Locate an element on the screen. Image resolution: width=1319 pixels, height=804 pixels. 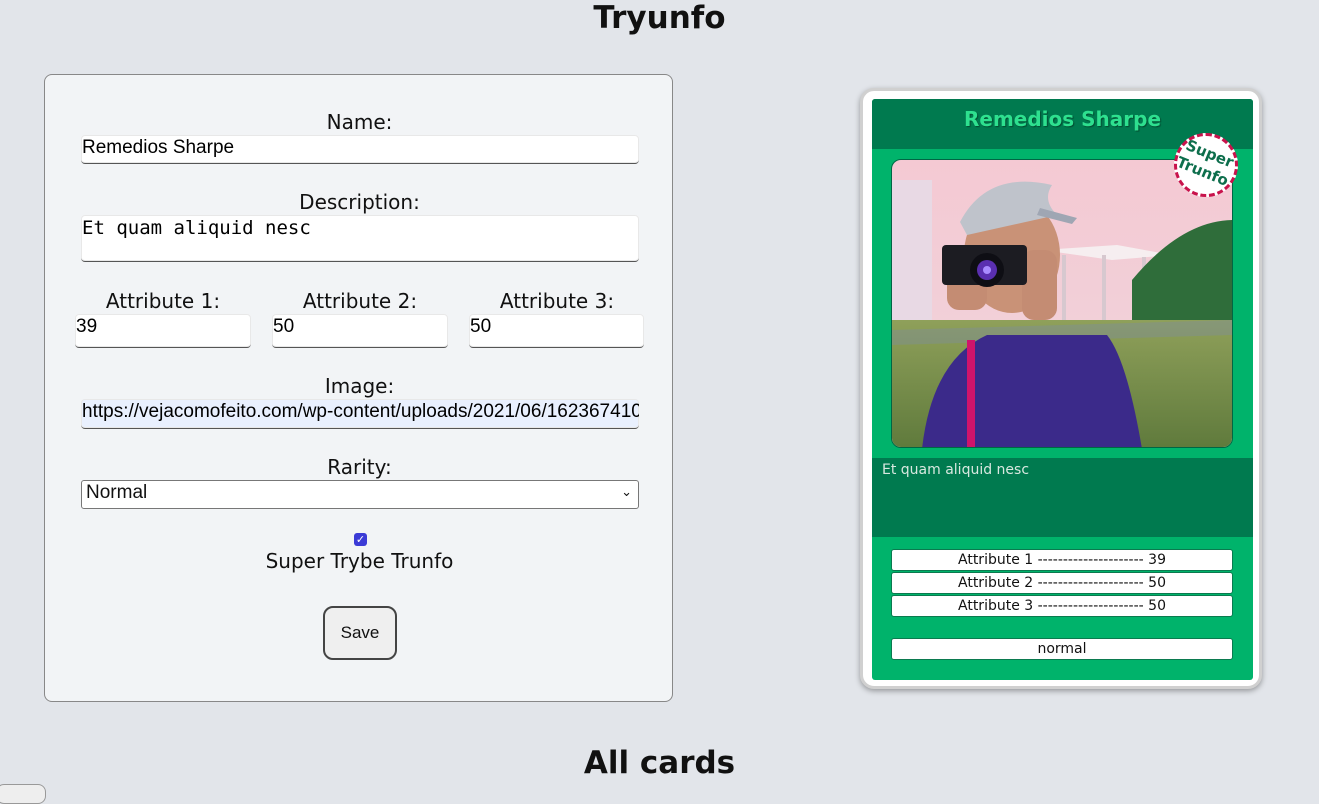
attr1-input: 39 is located at coordinates (163, 331).